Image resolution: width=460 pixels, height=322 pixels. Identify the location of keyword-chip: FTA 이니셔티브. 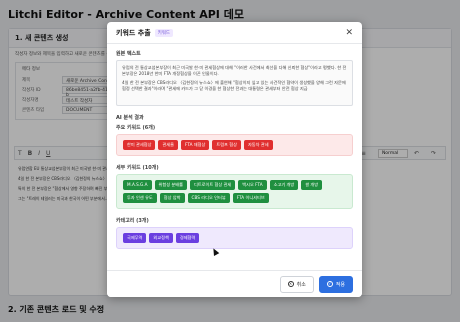
(250, 198).